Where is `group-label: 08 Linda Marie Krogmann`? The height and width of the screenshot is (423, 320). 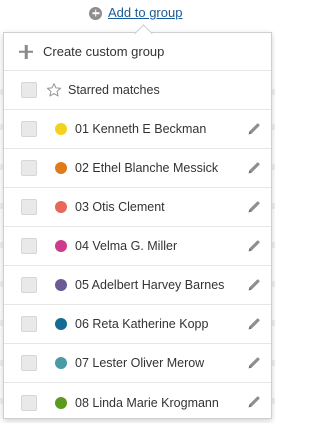 group-label: 08 Linda Marie Krogmann is located at coordinates (147, 402).